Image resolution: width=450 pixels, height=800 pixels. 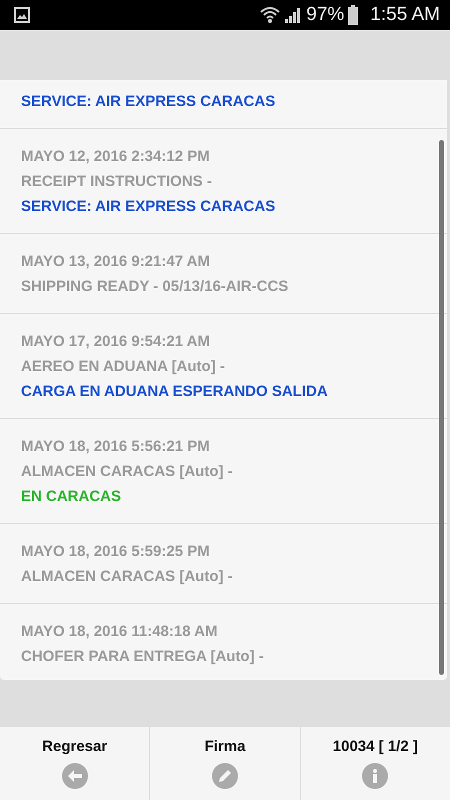 I want to click on footer-button: 10034 [ 1/2 ], so click(x=375, y=763).